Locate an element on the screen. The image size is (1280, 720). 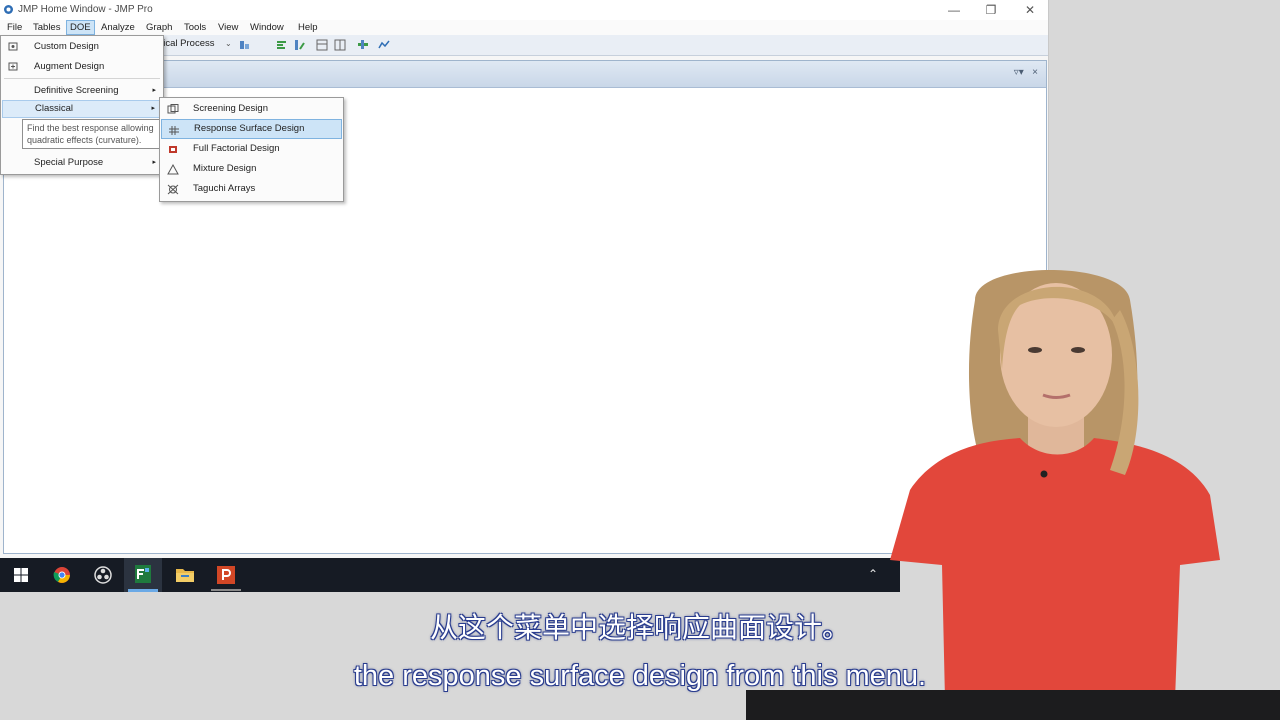
obs-icon is located at coordinates (103, 575).